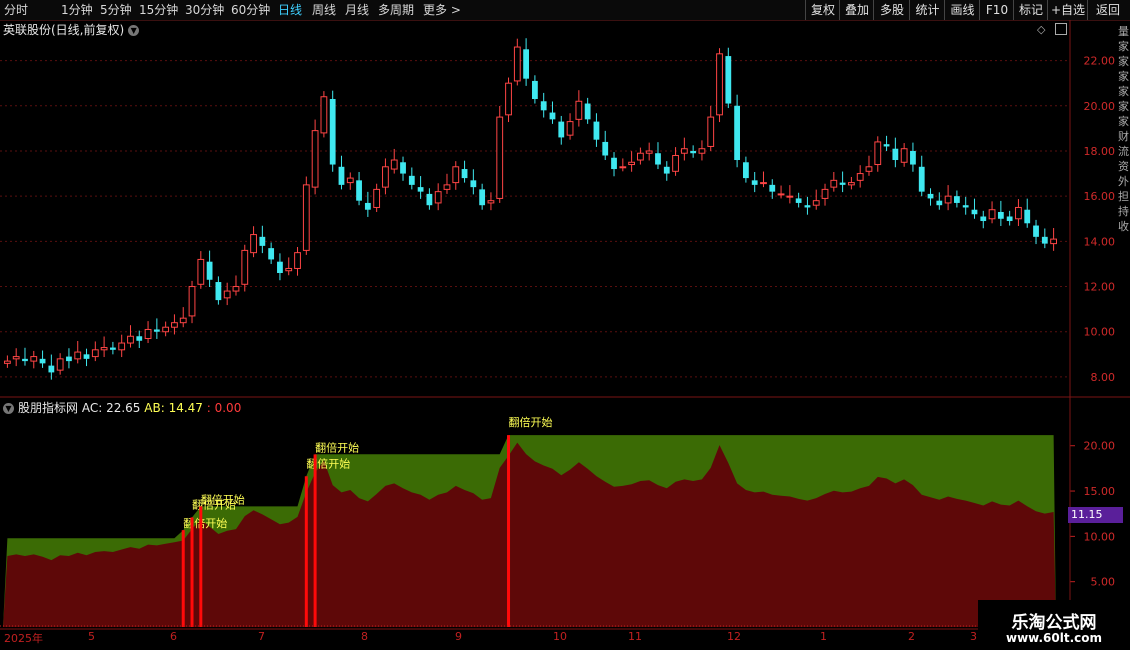 The image size is (1130, 650). What do you see at coordinates (261, 636) in the screenshot?
I see `date-label: 7` at bounding box center [261, 636].